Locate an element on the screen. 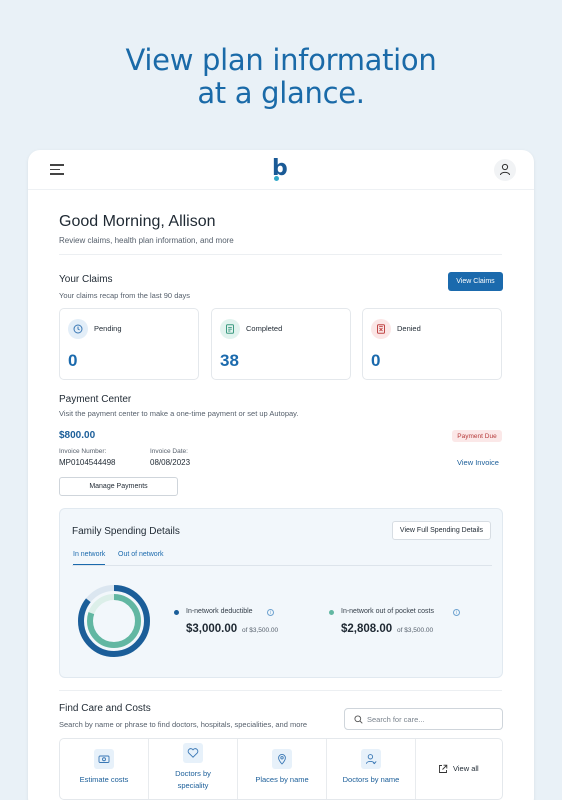  oop-amount: $2,808.00 is located at coordinates (367, 629).